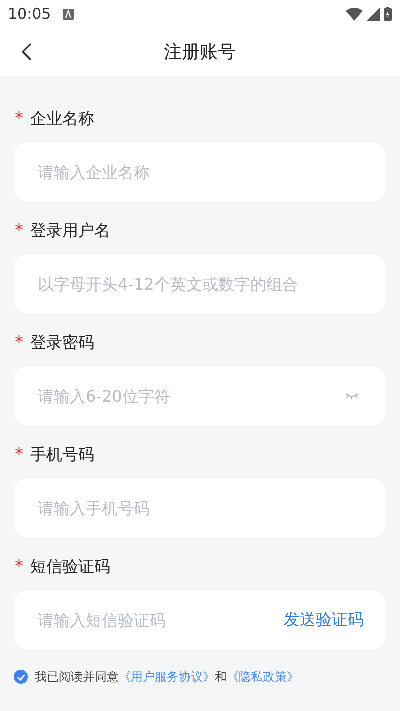 The image size is (400, 711). What do you see at coordinates (200, 284) in the screenshot?
I see `input-field: 以字母开头4-12个英文或数字的组合` at bounding box center [200, 284].